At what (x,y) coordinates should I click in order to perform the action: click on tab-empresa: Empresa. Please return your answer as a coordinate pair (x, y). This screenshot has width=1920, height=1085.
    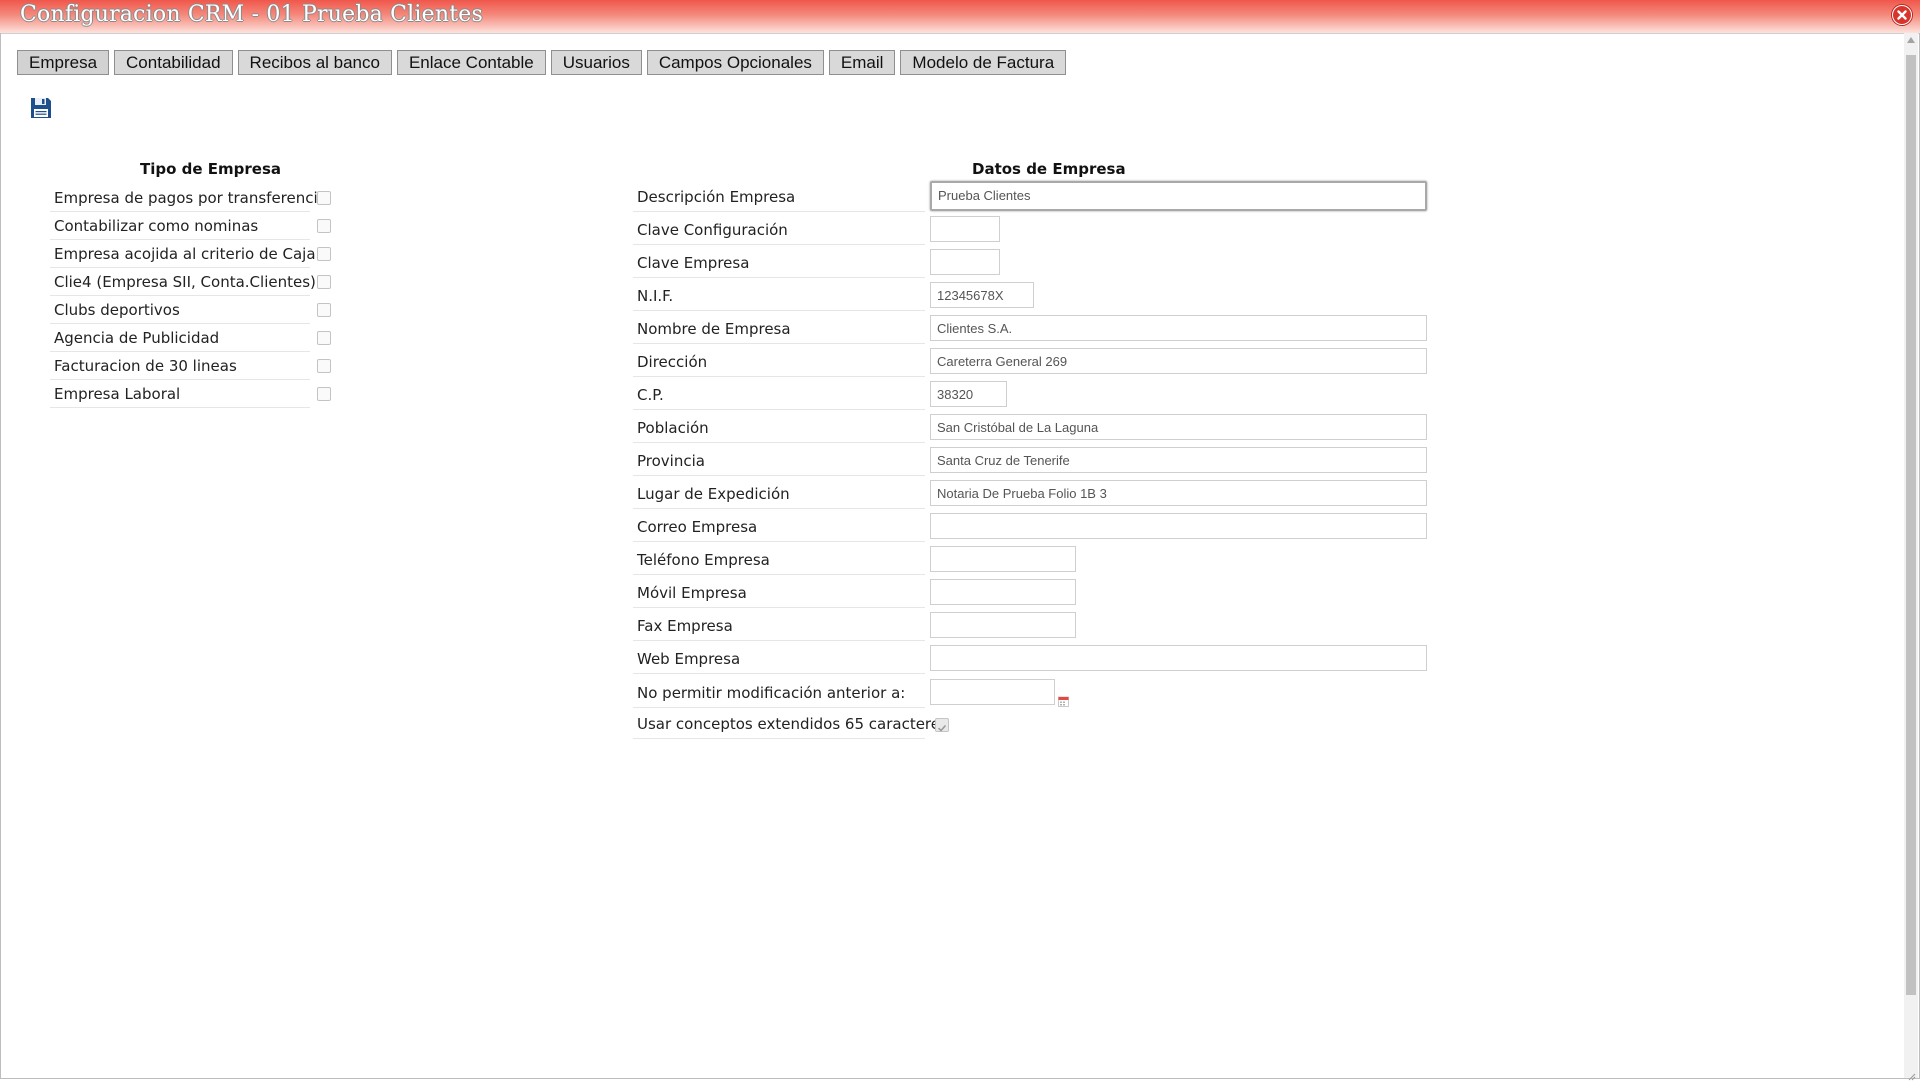
    Looking at the image, I should click on (63, 62).